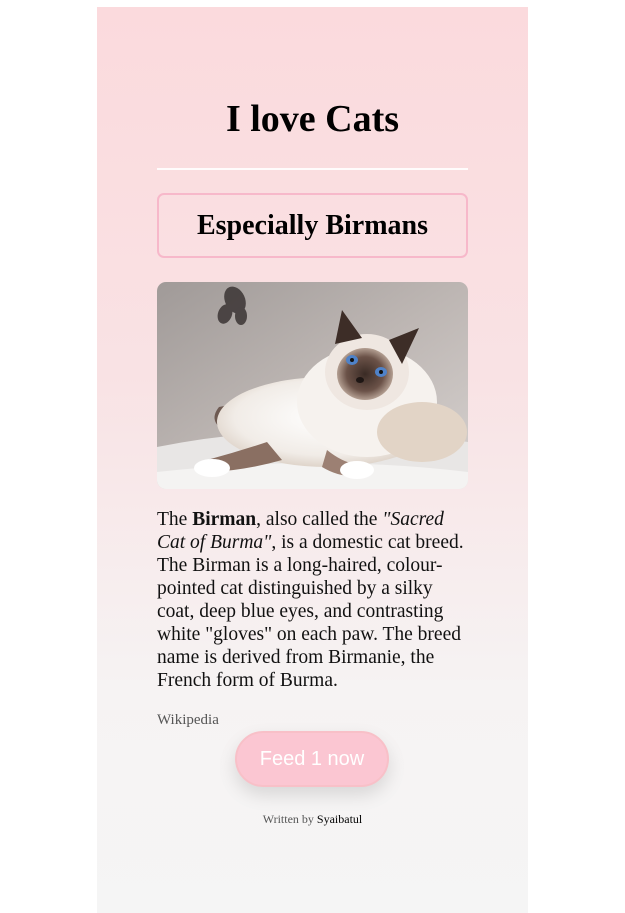  I want to click on desc-text-2: , also called the, so click(319, 519).